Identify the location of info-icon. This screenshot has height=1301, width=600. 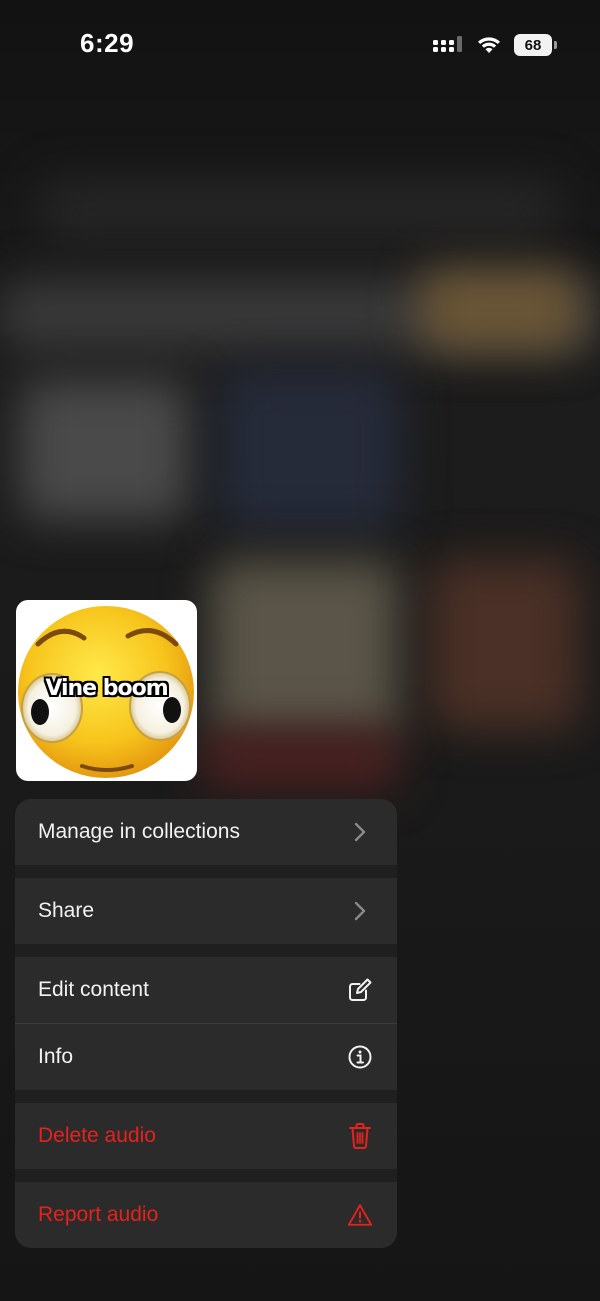
(360, 1057).